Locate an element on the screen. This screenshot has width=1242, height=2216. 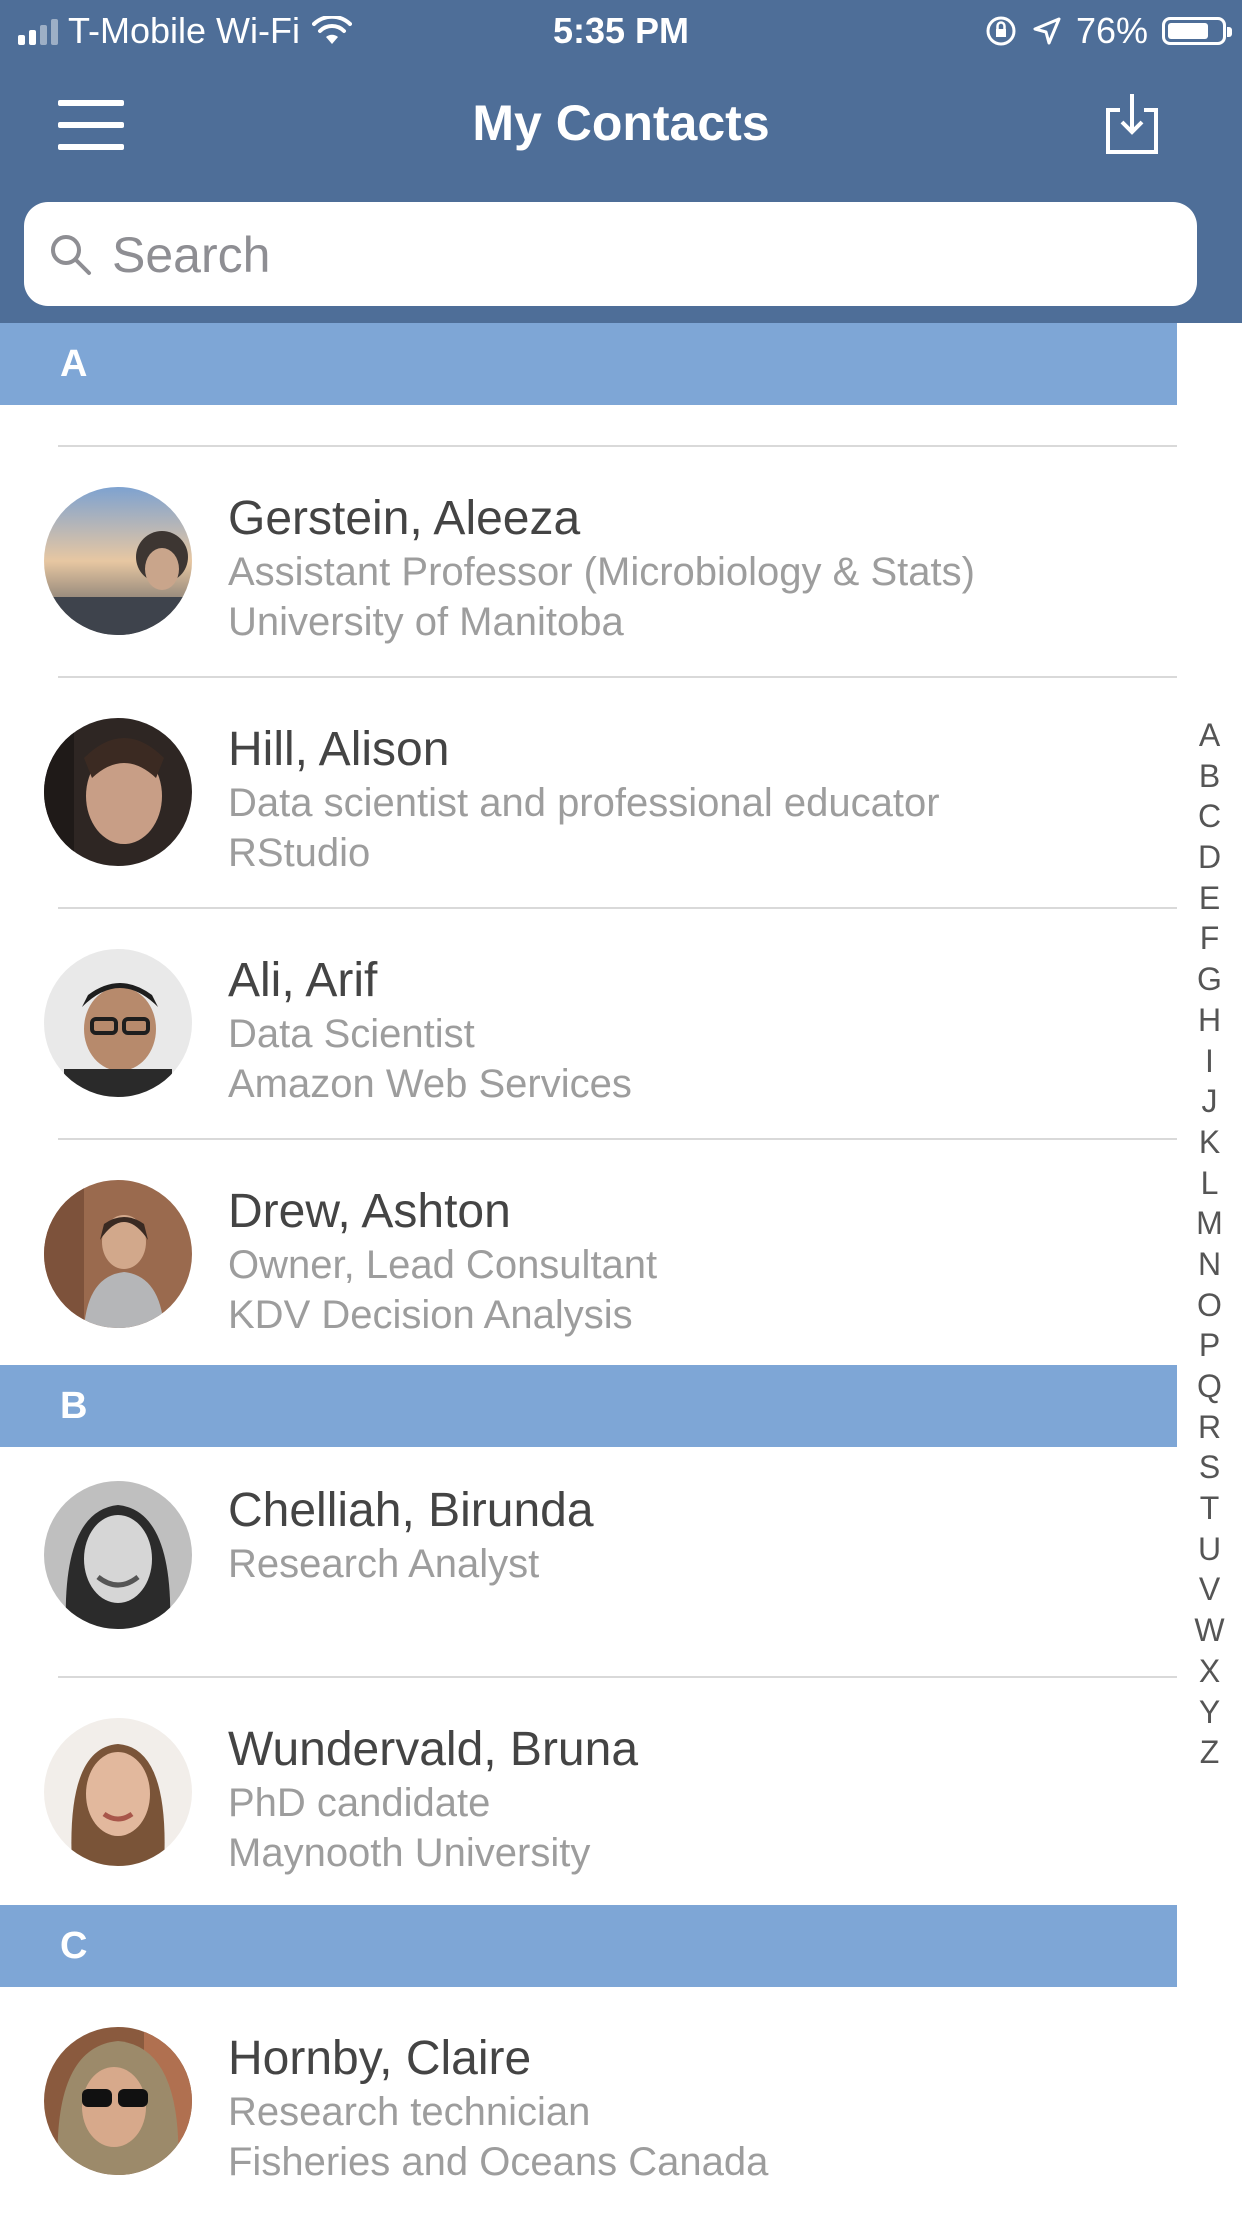
status-bar: T-Mobile Wi-Fi 5:35 PM 76% is located at coordinates (621, 31).